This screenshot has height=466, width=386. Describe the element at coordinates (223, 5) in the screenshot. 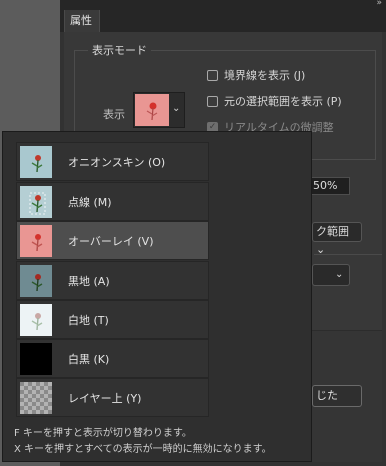

I see `panel-topbar: »` at that location.